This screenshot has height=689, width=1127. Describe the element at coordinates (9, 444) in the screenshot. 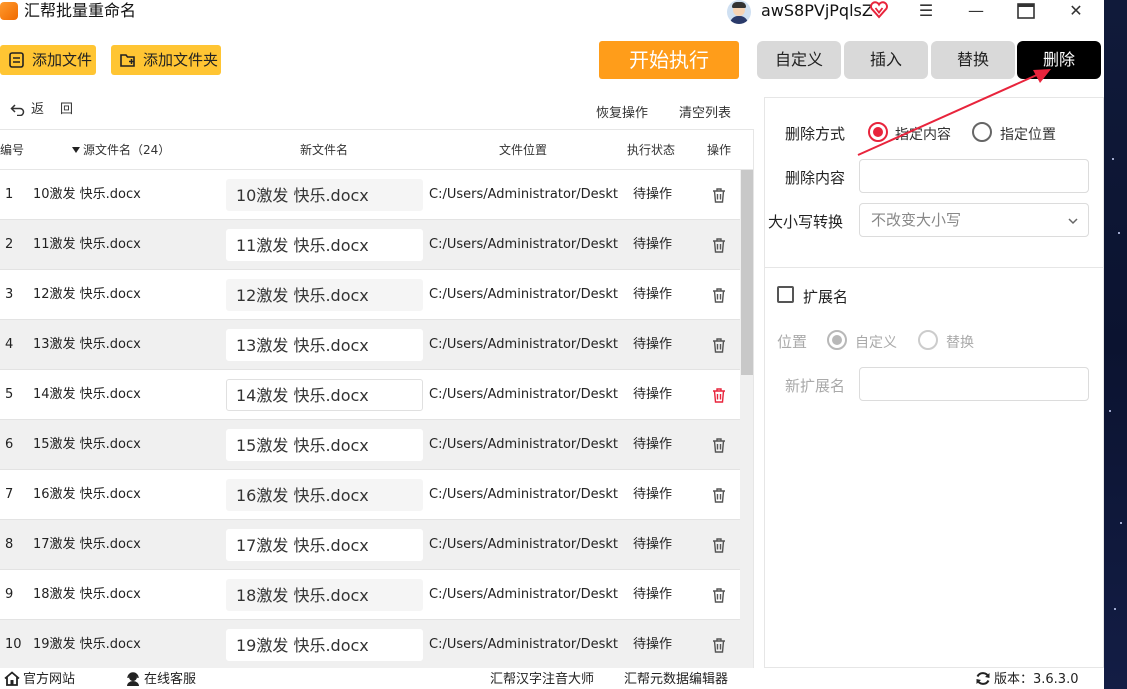

I see `row-number: 6` at that location.